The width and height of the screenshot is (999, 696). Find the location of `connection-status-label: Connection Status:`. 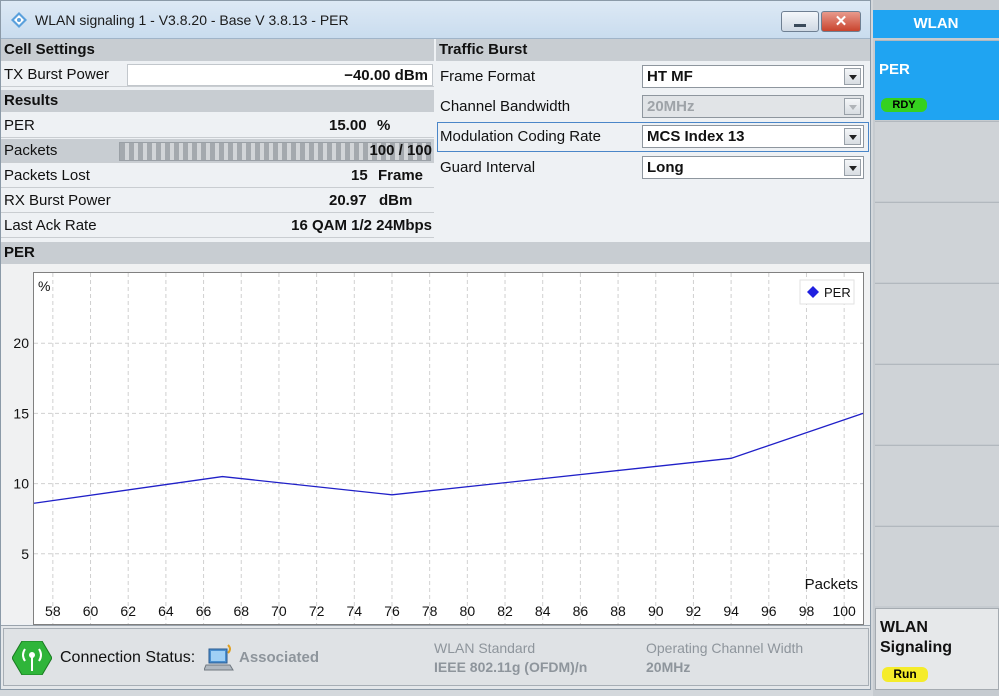

connection-status-label: Connection Status: is located at coordinates (128, 657).